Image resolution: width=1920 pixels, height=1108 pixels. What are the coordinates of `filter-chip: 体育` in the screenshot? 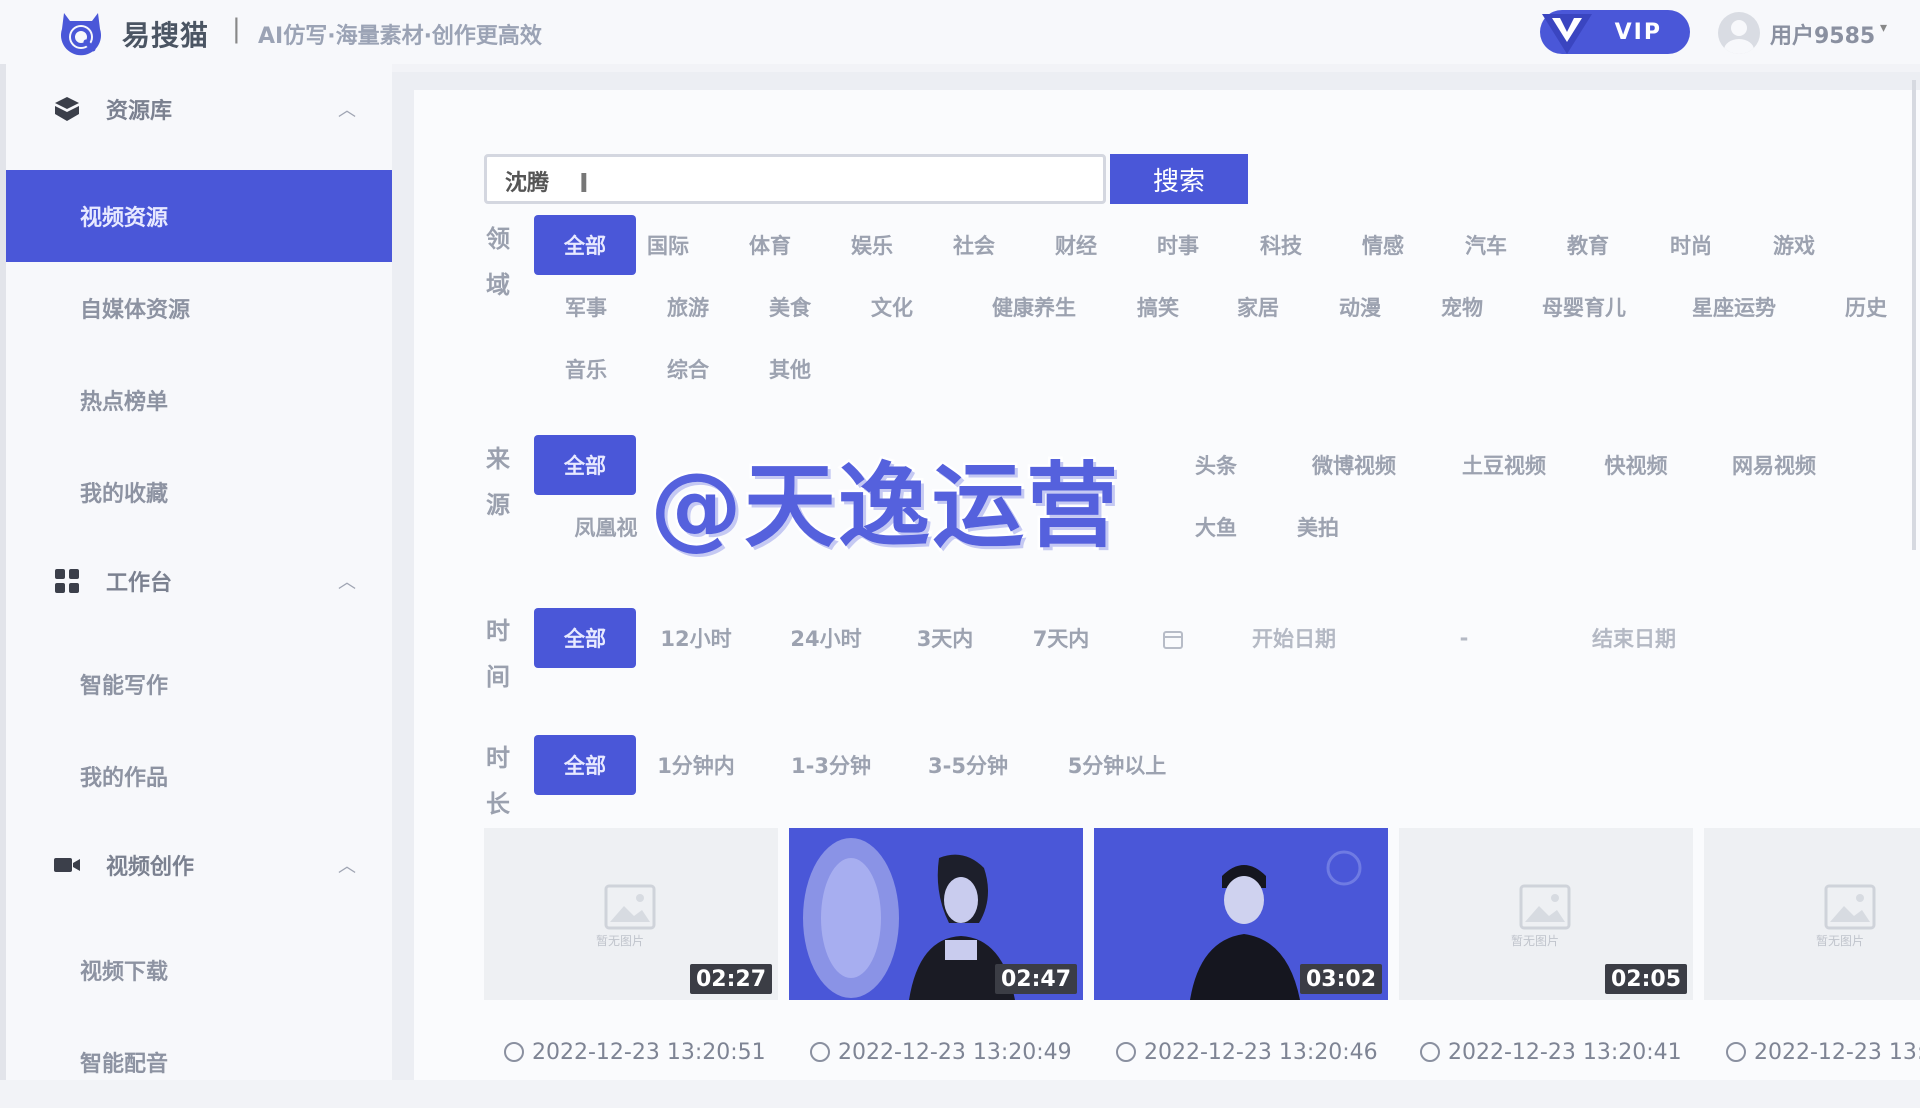 It's located at (770, 245).